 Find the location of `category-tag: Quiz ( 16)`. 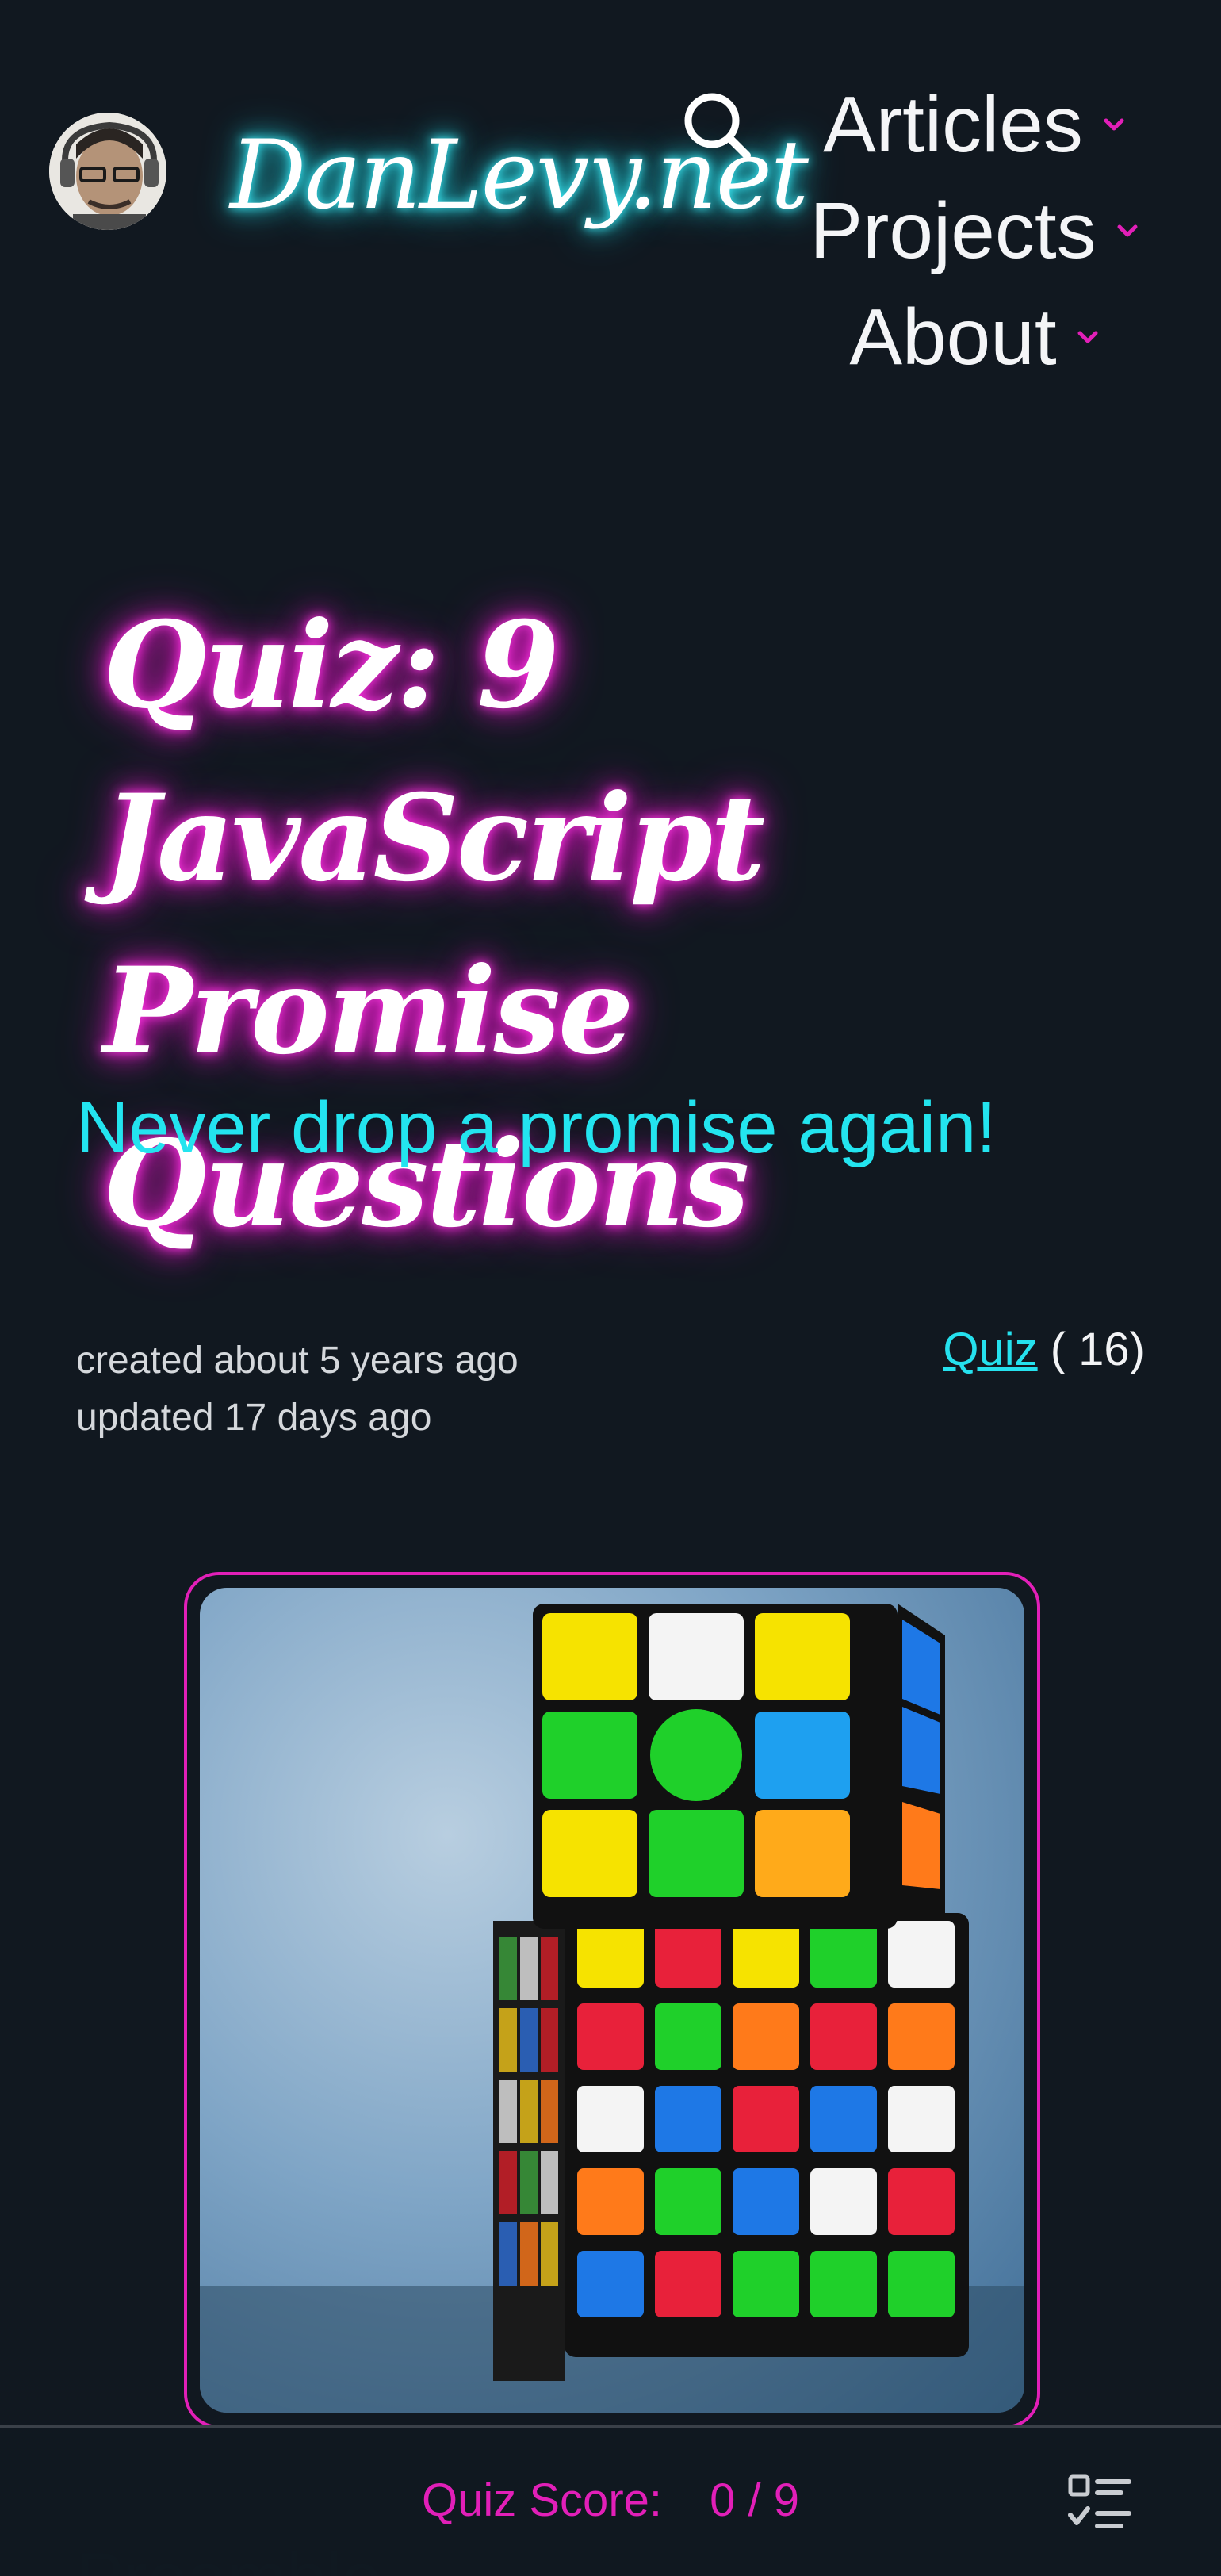

category-tag: Quiz ( 16) is located at coordinates (1044, 1350).